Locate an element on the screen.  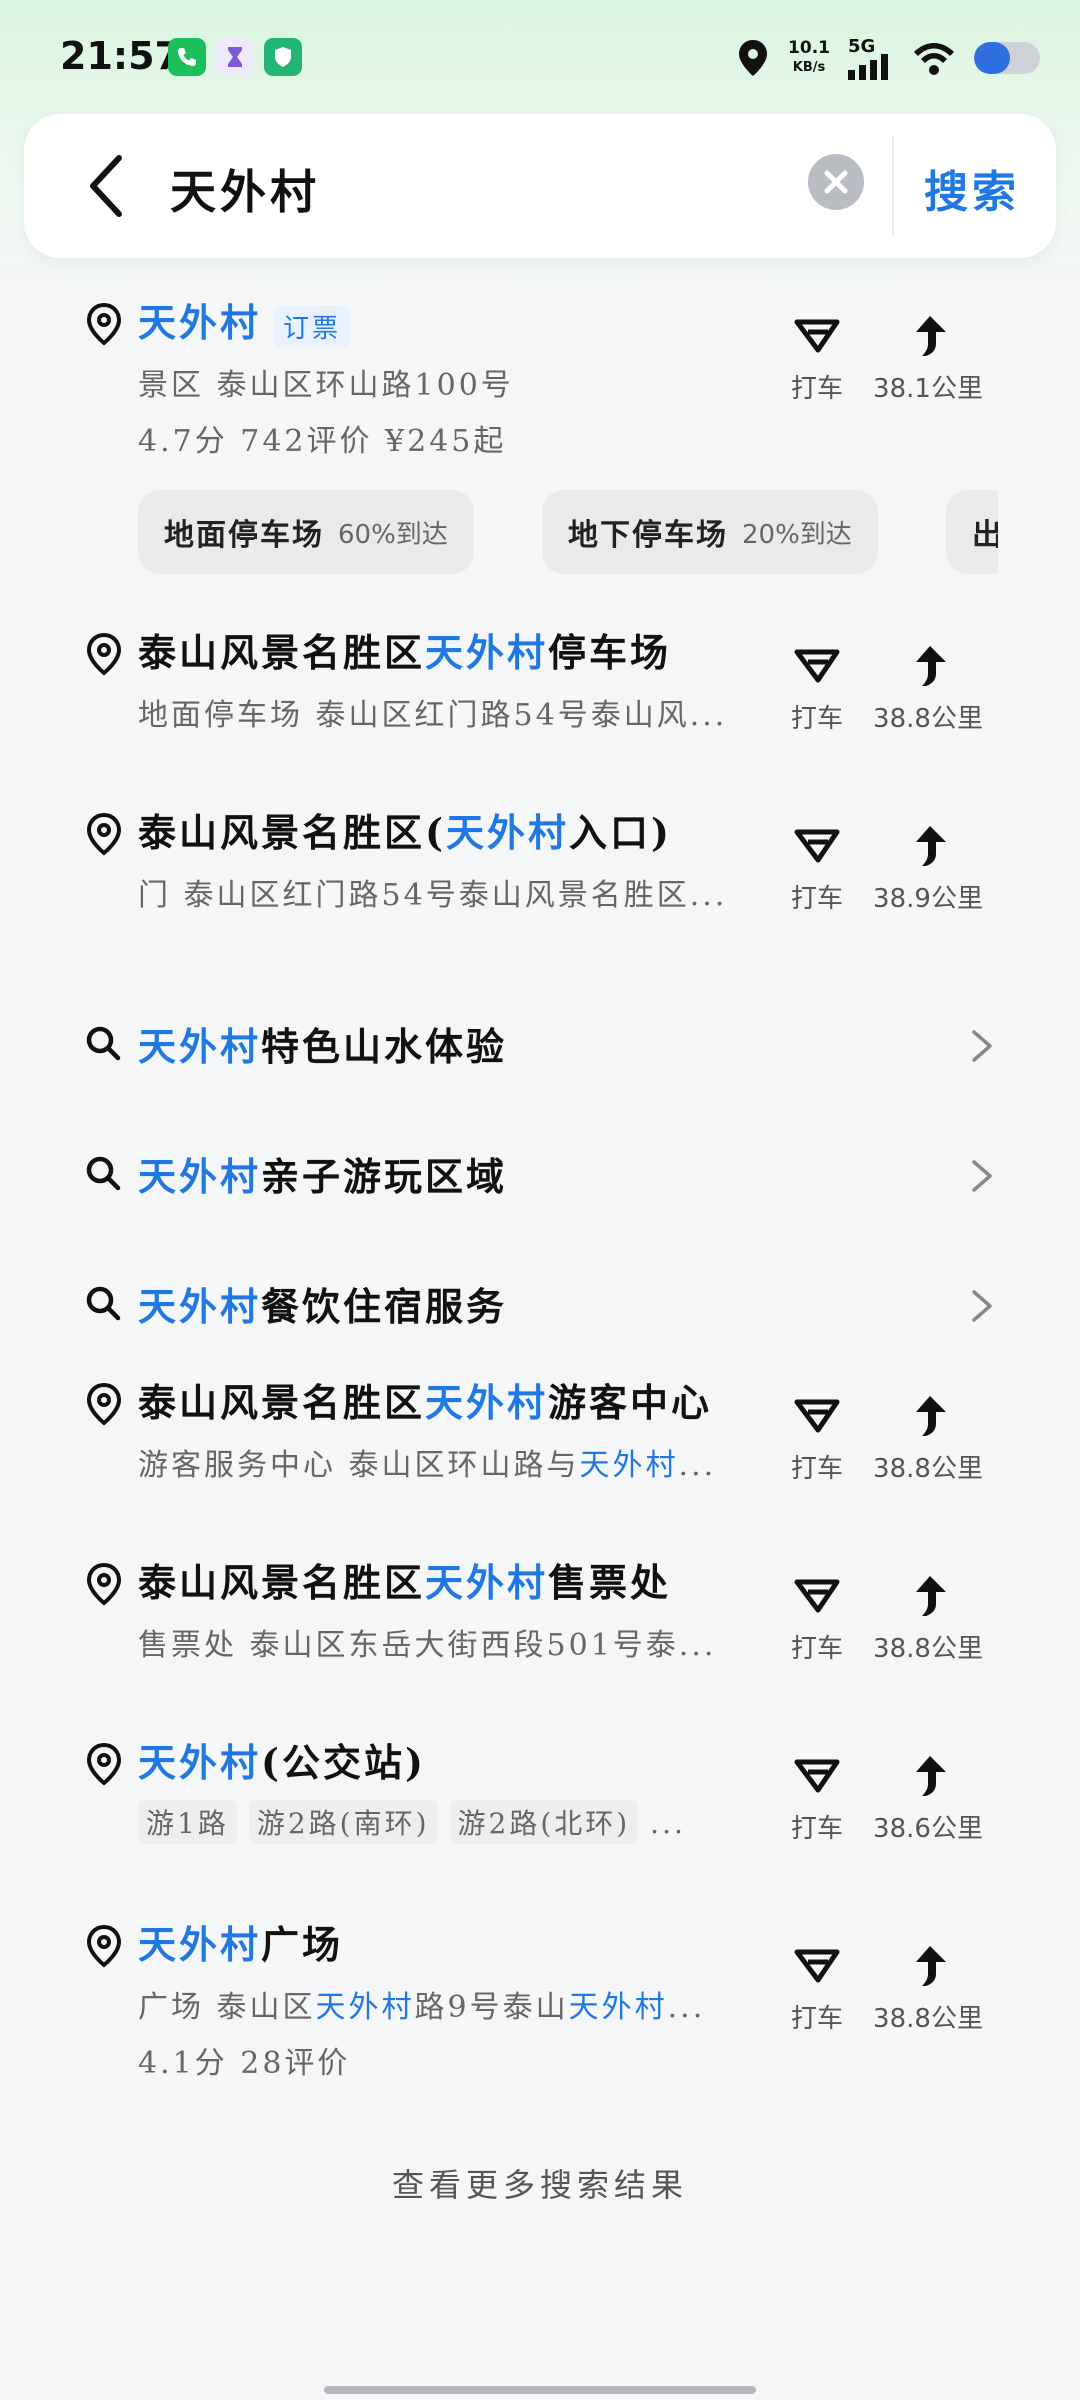
title-text: 餐饮住宿服务 is located at coordinates (384, 1306).